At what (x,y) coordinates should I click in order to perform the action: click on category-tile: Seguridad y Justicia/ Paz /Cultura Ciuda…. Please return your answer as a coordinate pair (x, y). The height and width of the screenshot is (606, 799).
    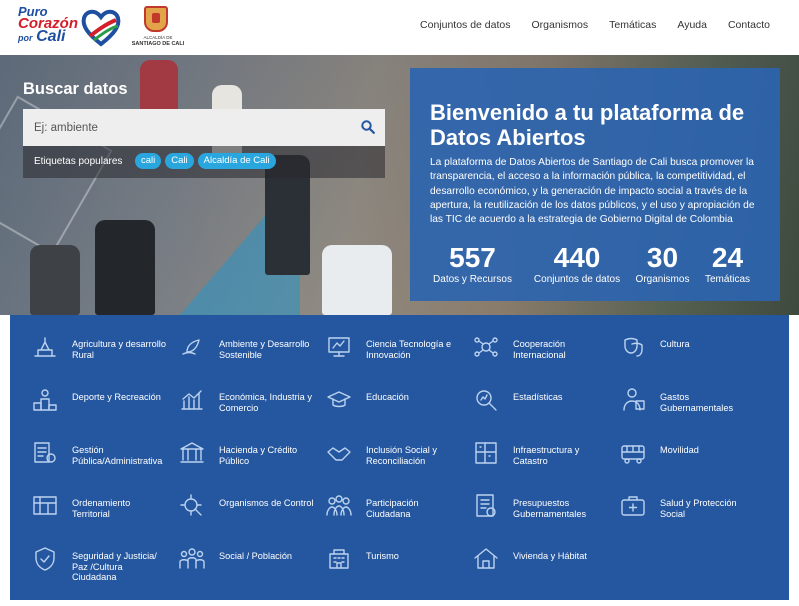
    Looking at the image, I should click on (92, 564).